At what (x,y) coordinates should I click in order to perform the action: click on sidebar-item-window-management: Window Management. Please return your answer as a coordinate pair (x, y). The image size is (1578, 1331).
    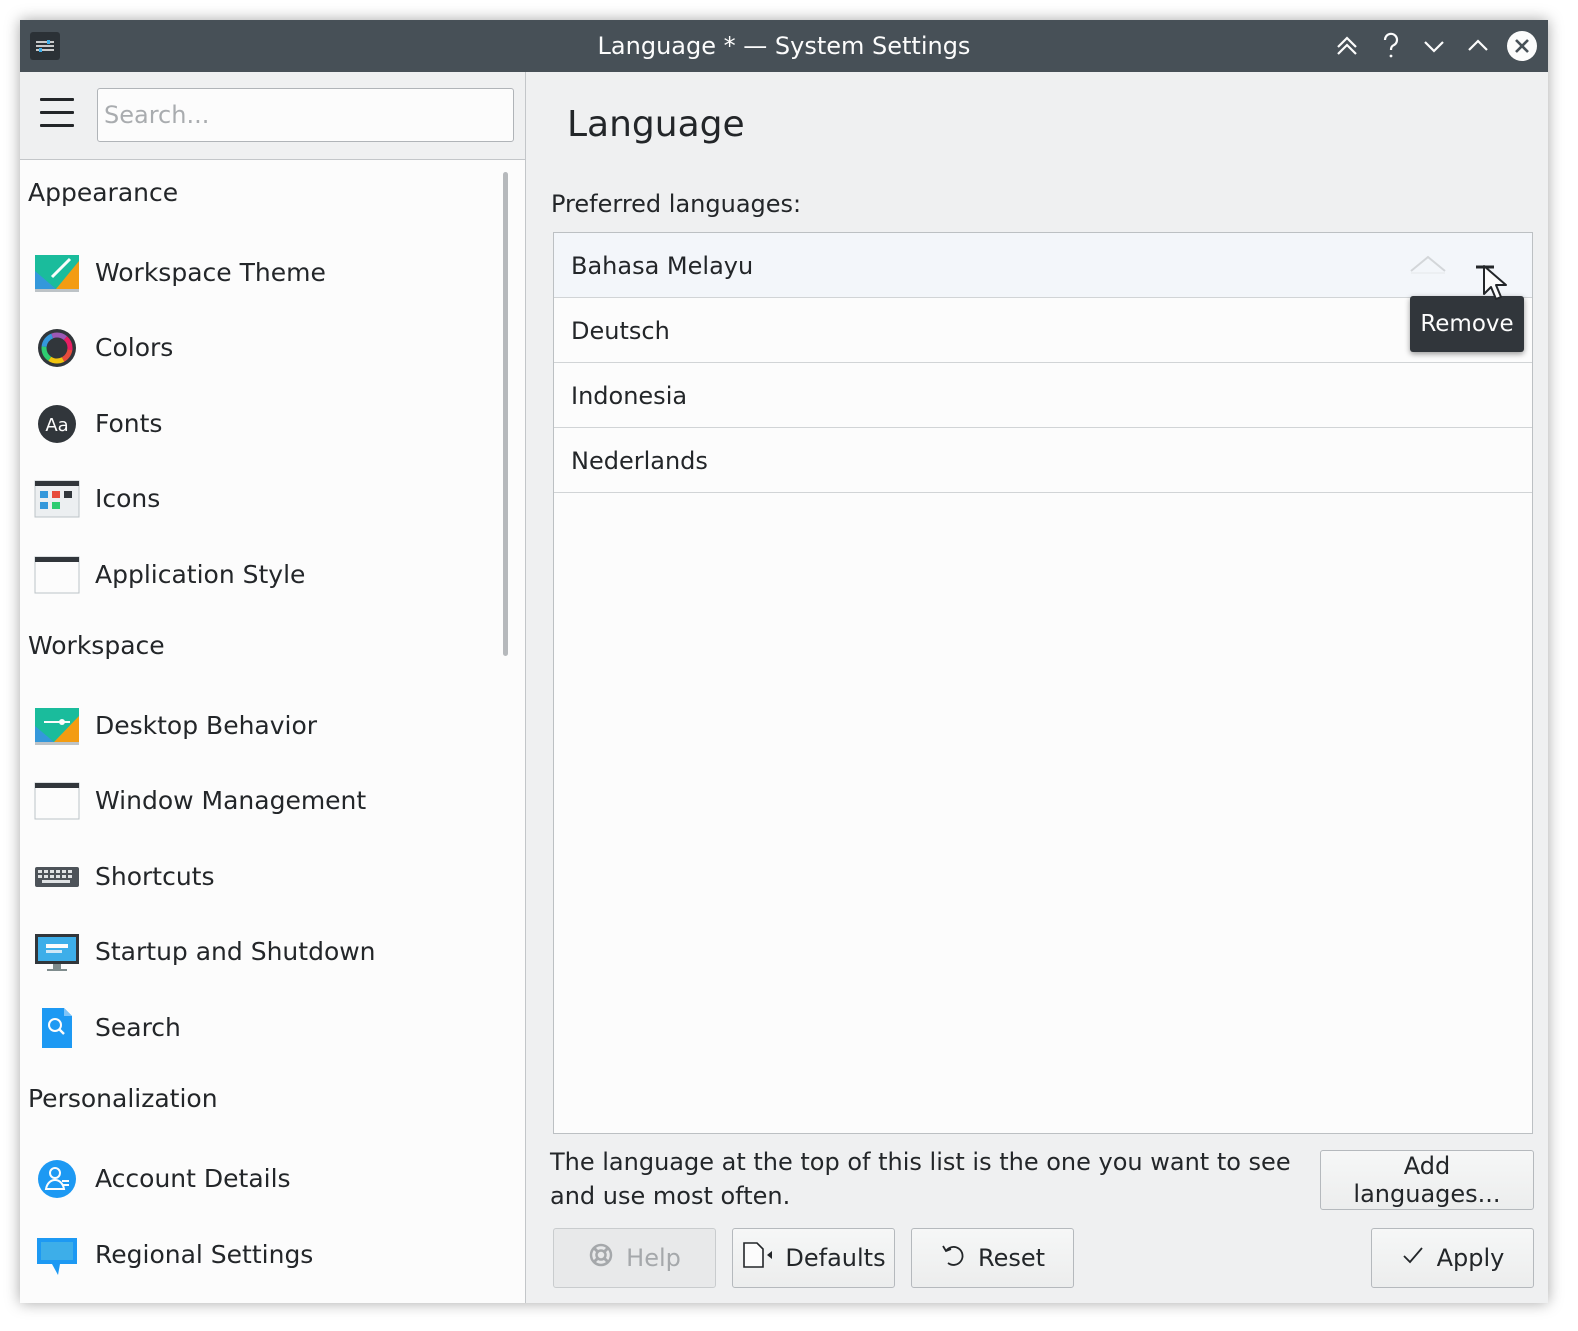
    Looking at the image, I should click on (260, 801).